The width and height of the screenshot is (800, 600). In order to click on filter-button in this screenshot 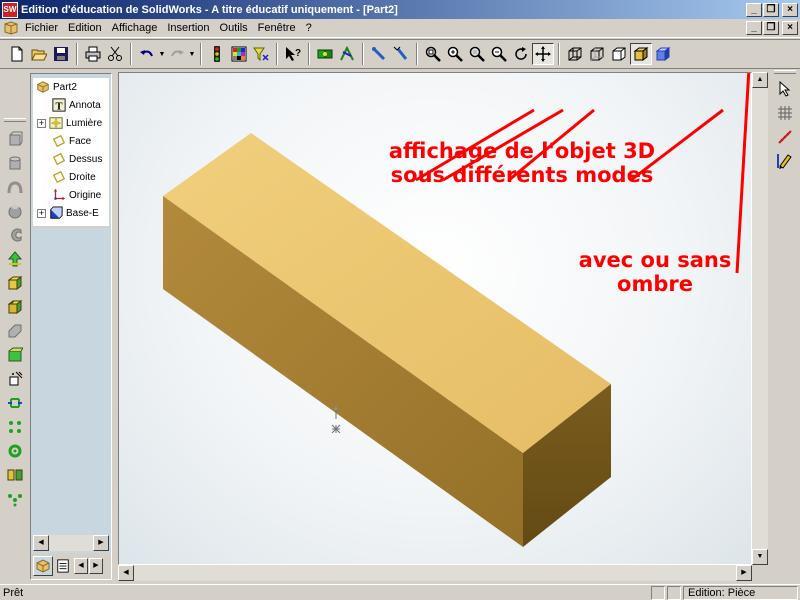, I will do `click(261, 54)`.